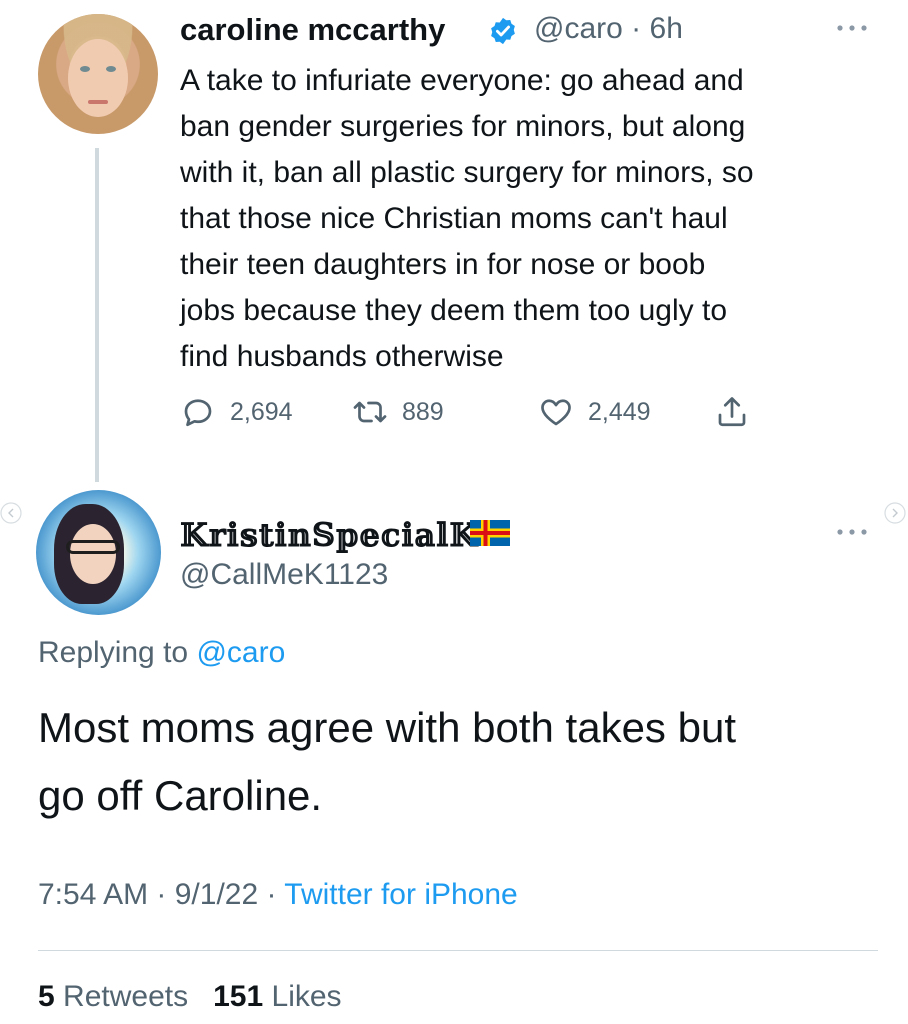 The height and width of the screenshot is (1024, 908). Describe the element at coordinates (619, 411) in the screenshot. I see `like-count: 2,449` at that location.